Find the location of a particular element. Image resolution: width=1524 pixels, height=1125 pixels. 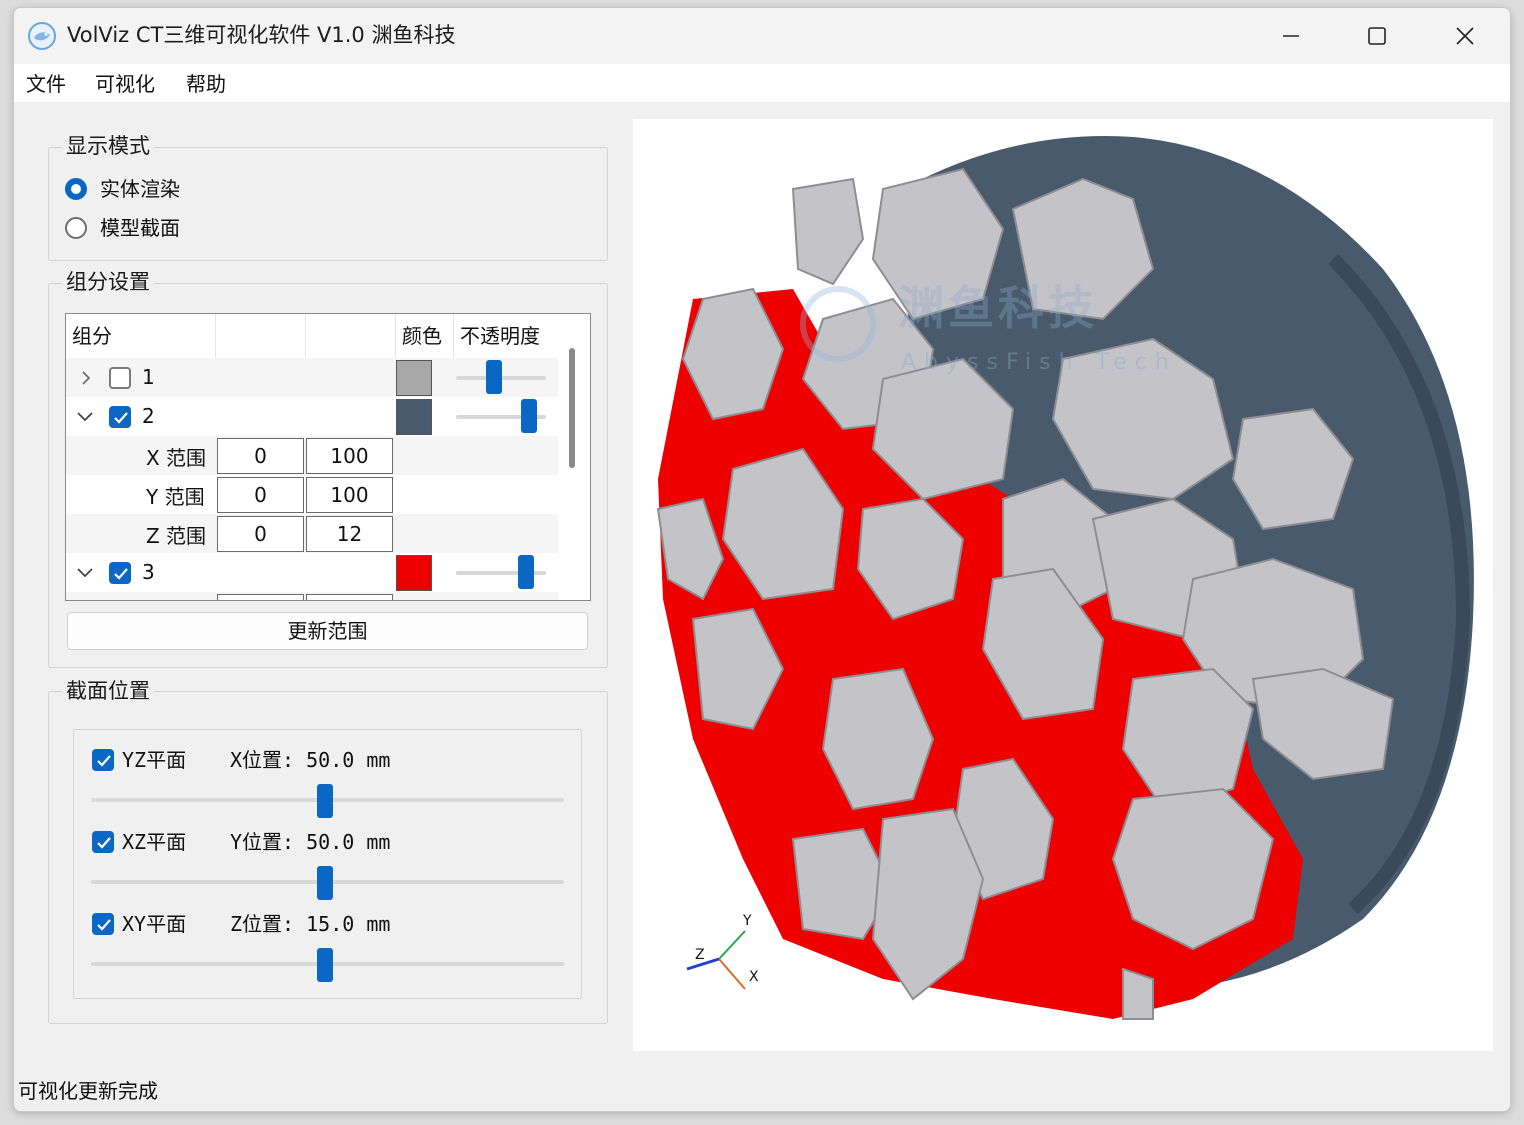

range-row-clipped is located at coordinates (312, 596).